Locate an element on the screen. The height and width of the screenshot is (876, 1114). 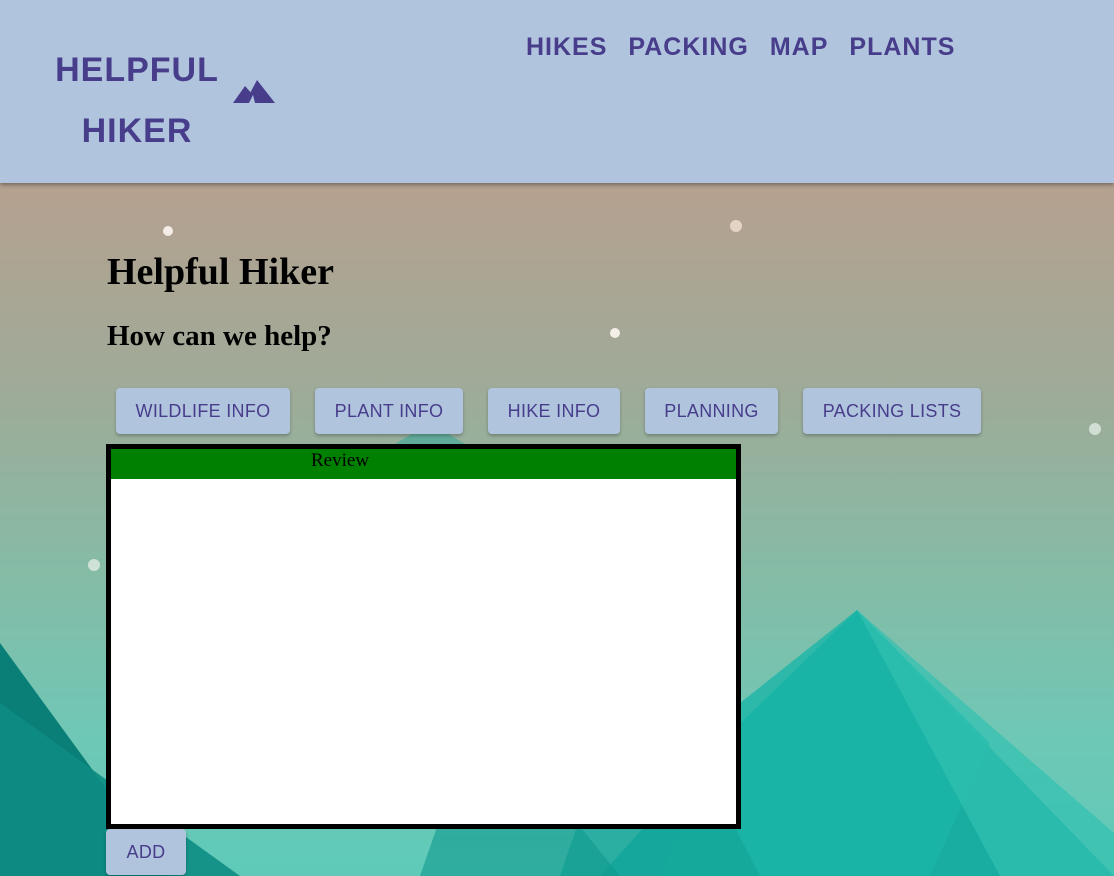
page-subtitle: How can we help? is located at coordinates (219, 336).